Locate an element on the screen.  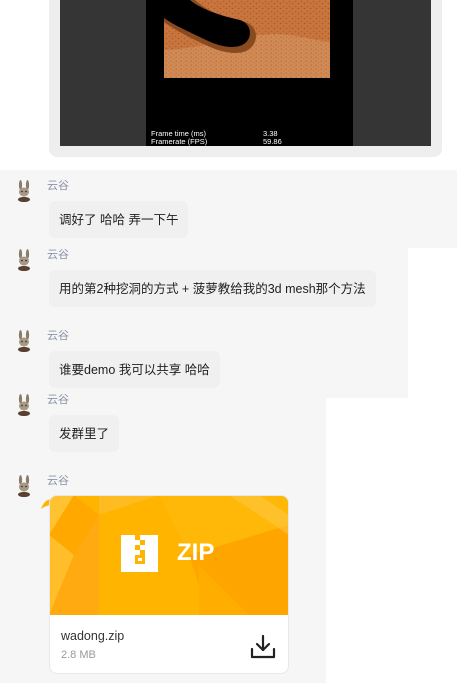
file-size: 2.8 MB is located at coordinates (78, 655).